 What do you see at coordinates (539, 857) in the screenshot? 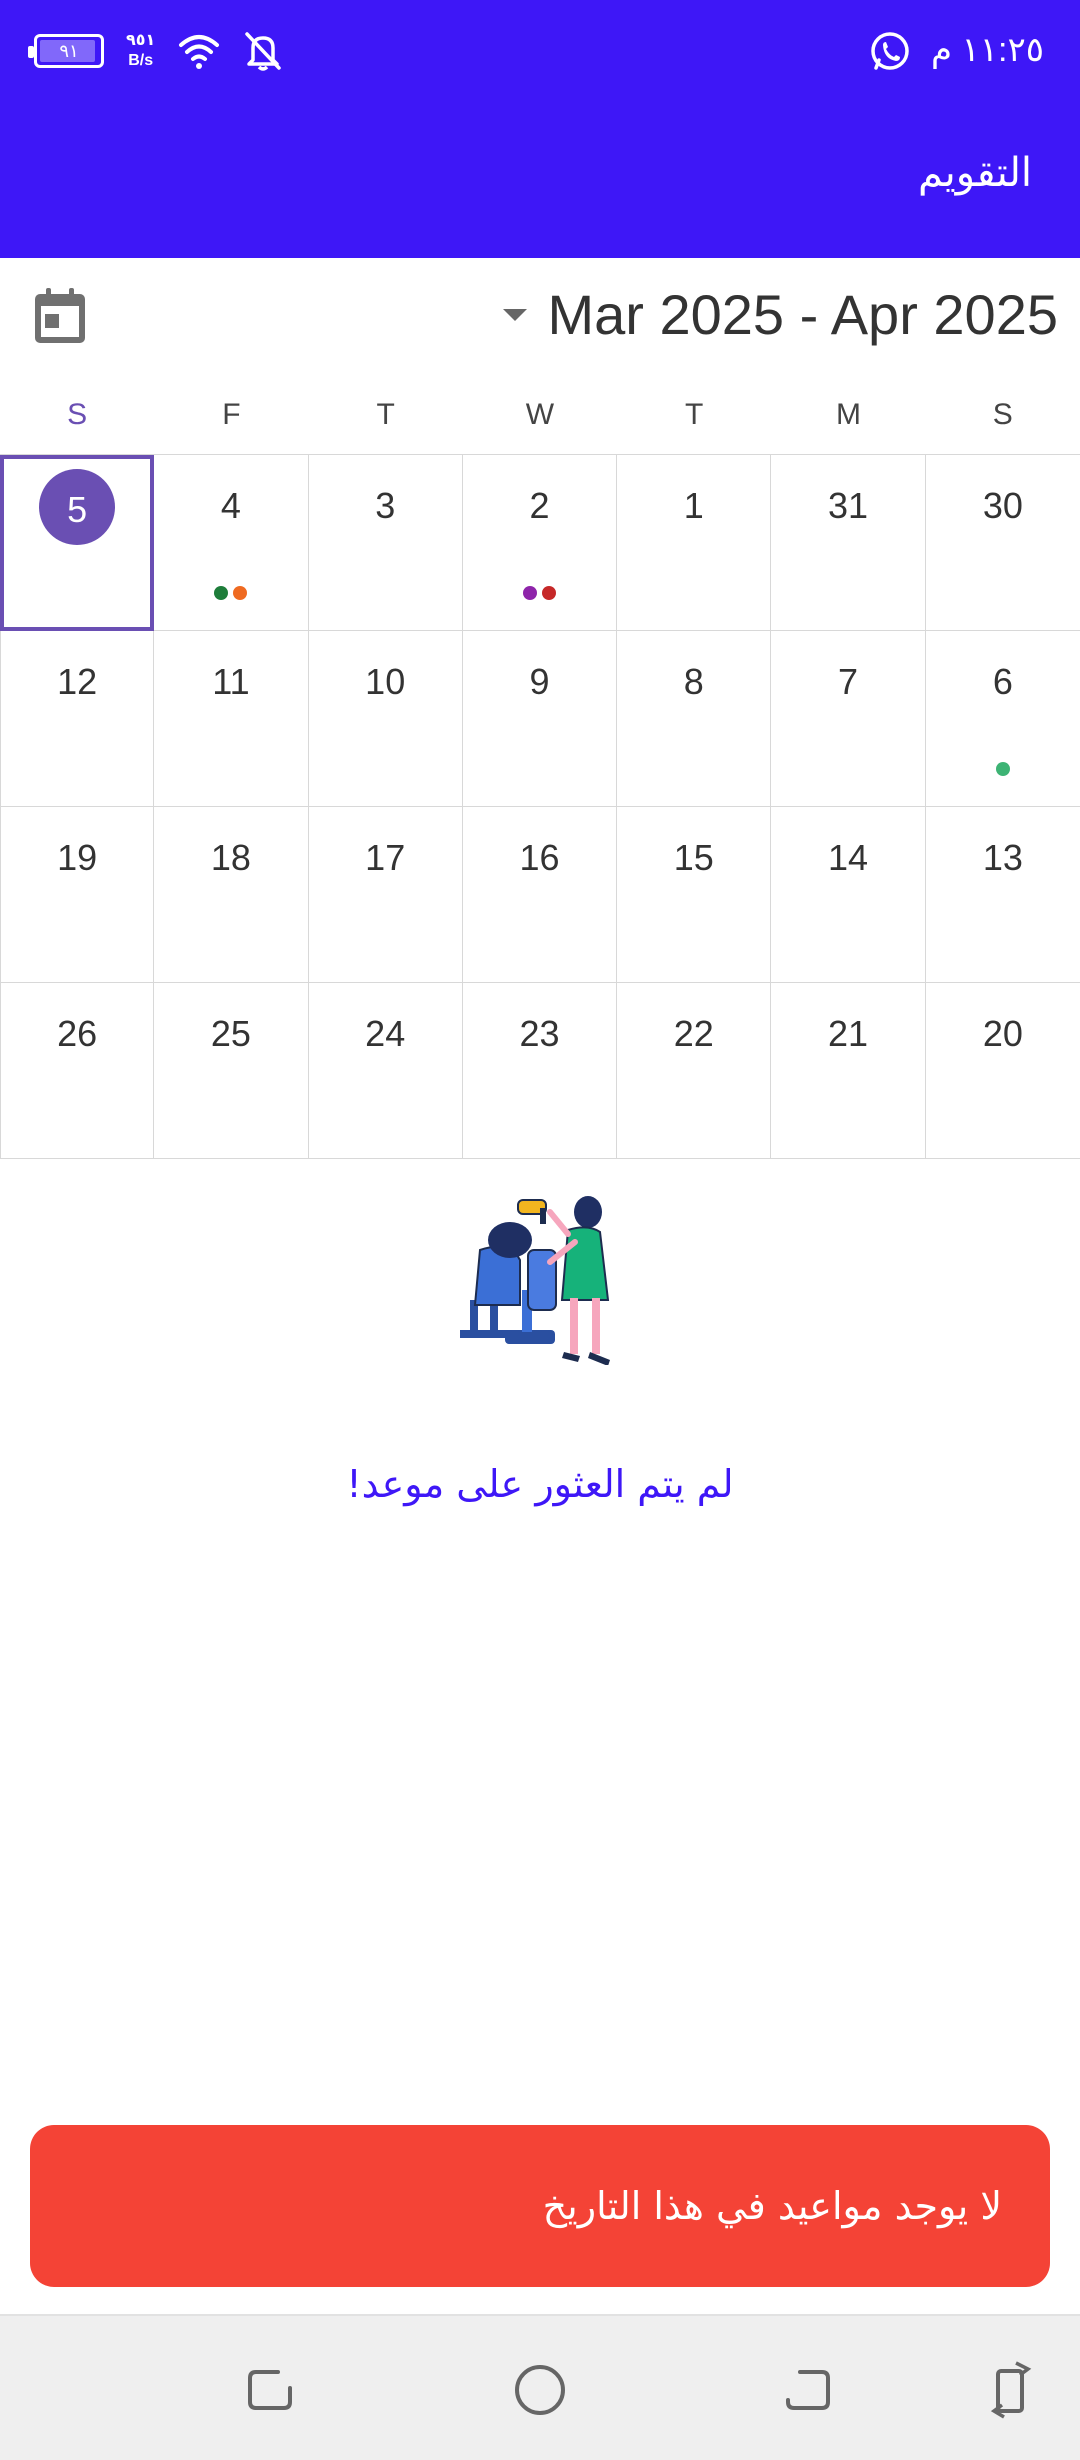
I see `day-number: 16` at bounding box center [539, 857].